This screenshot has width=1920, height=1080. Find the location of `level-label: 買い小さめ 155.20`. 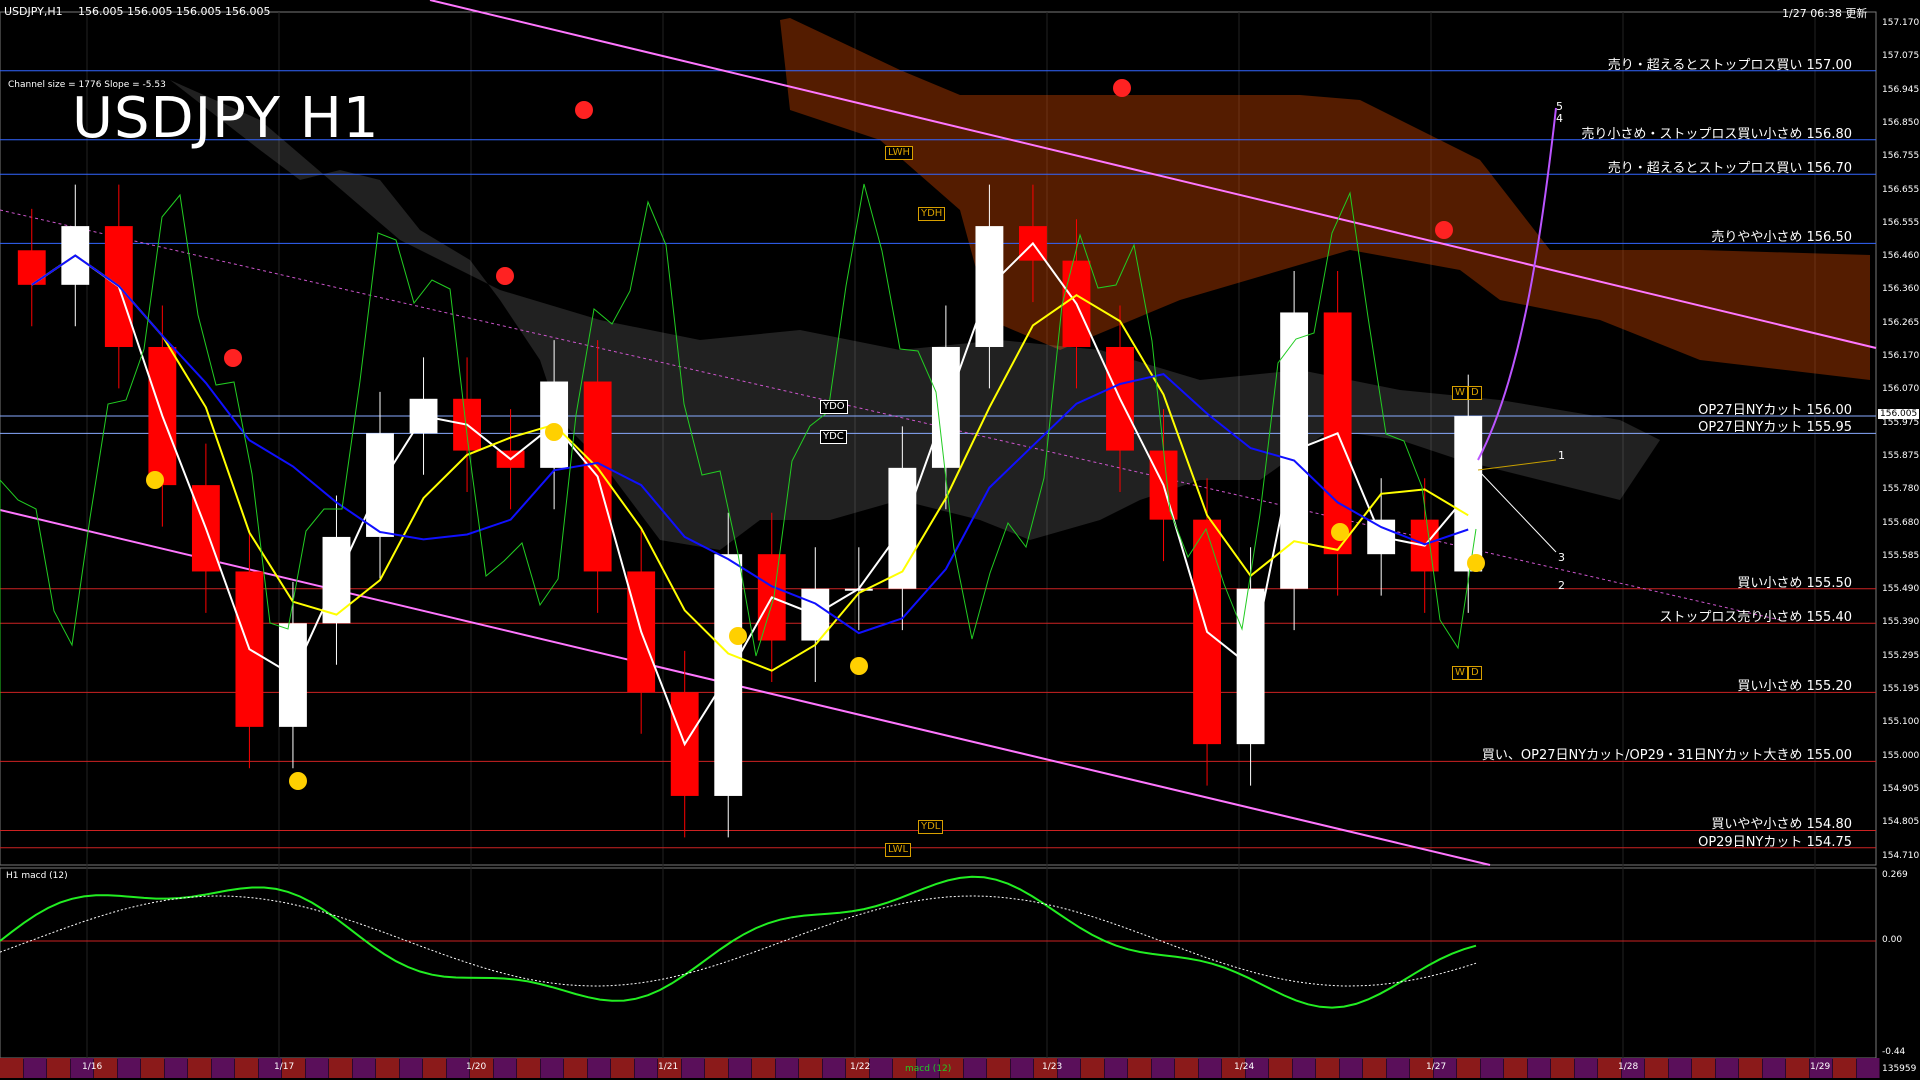

level-label: 買い小さめ 155.20 is located at coordinates (1794, 687).